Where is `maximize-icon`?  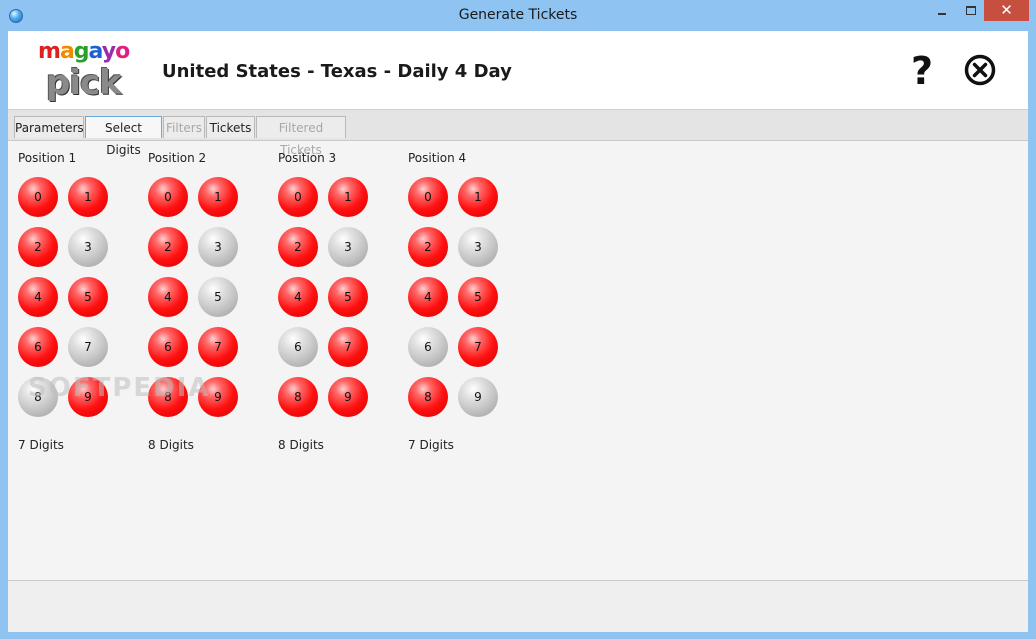 maximize-icon is located at coordinates (971, 10).